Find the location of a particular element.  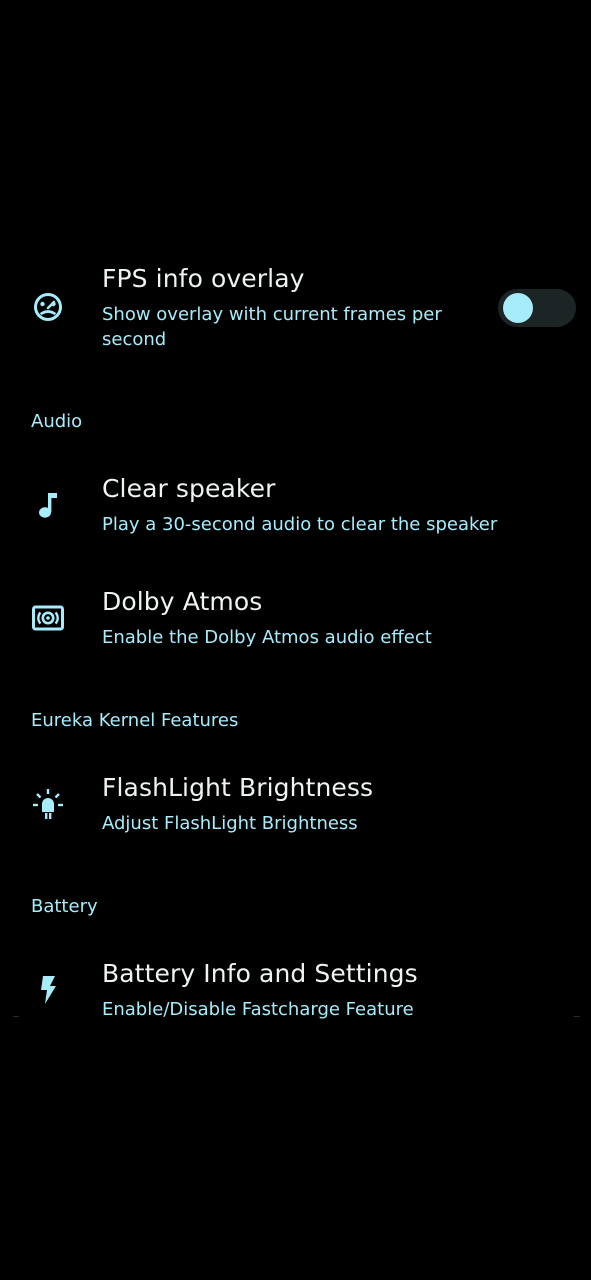

edge-mark-left is located at coordinates (16, 1016).